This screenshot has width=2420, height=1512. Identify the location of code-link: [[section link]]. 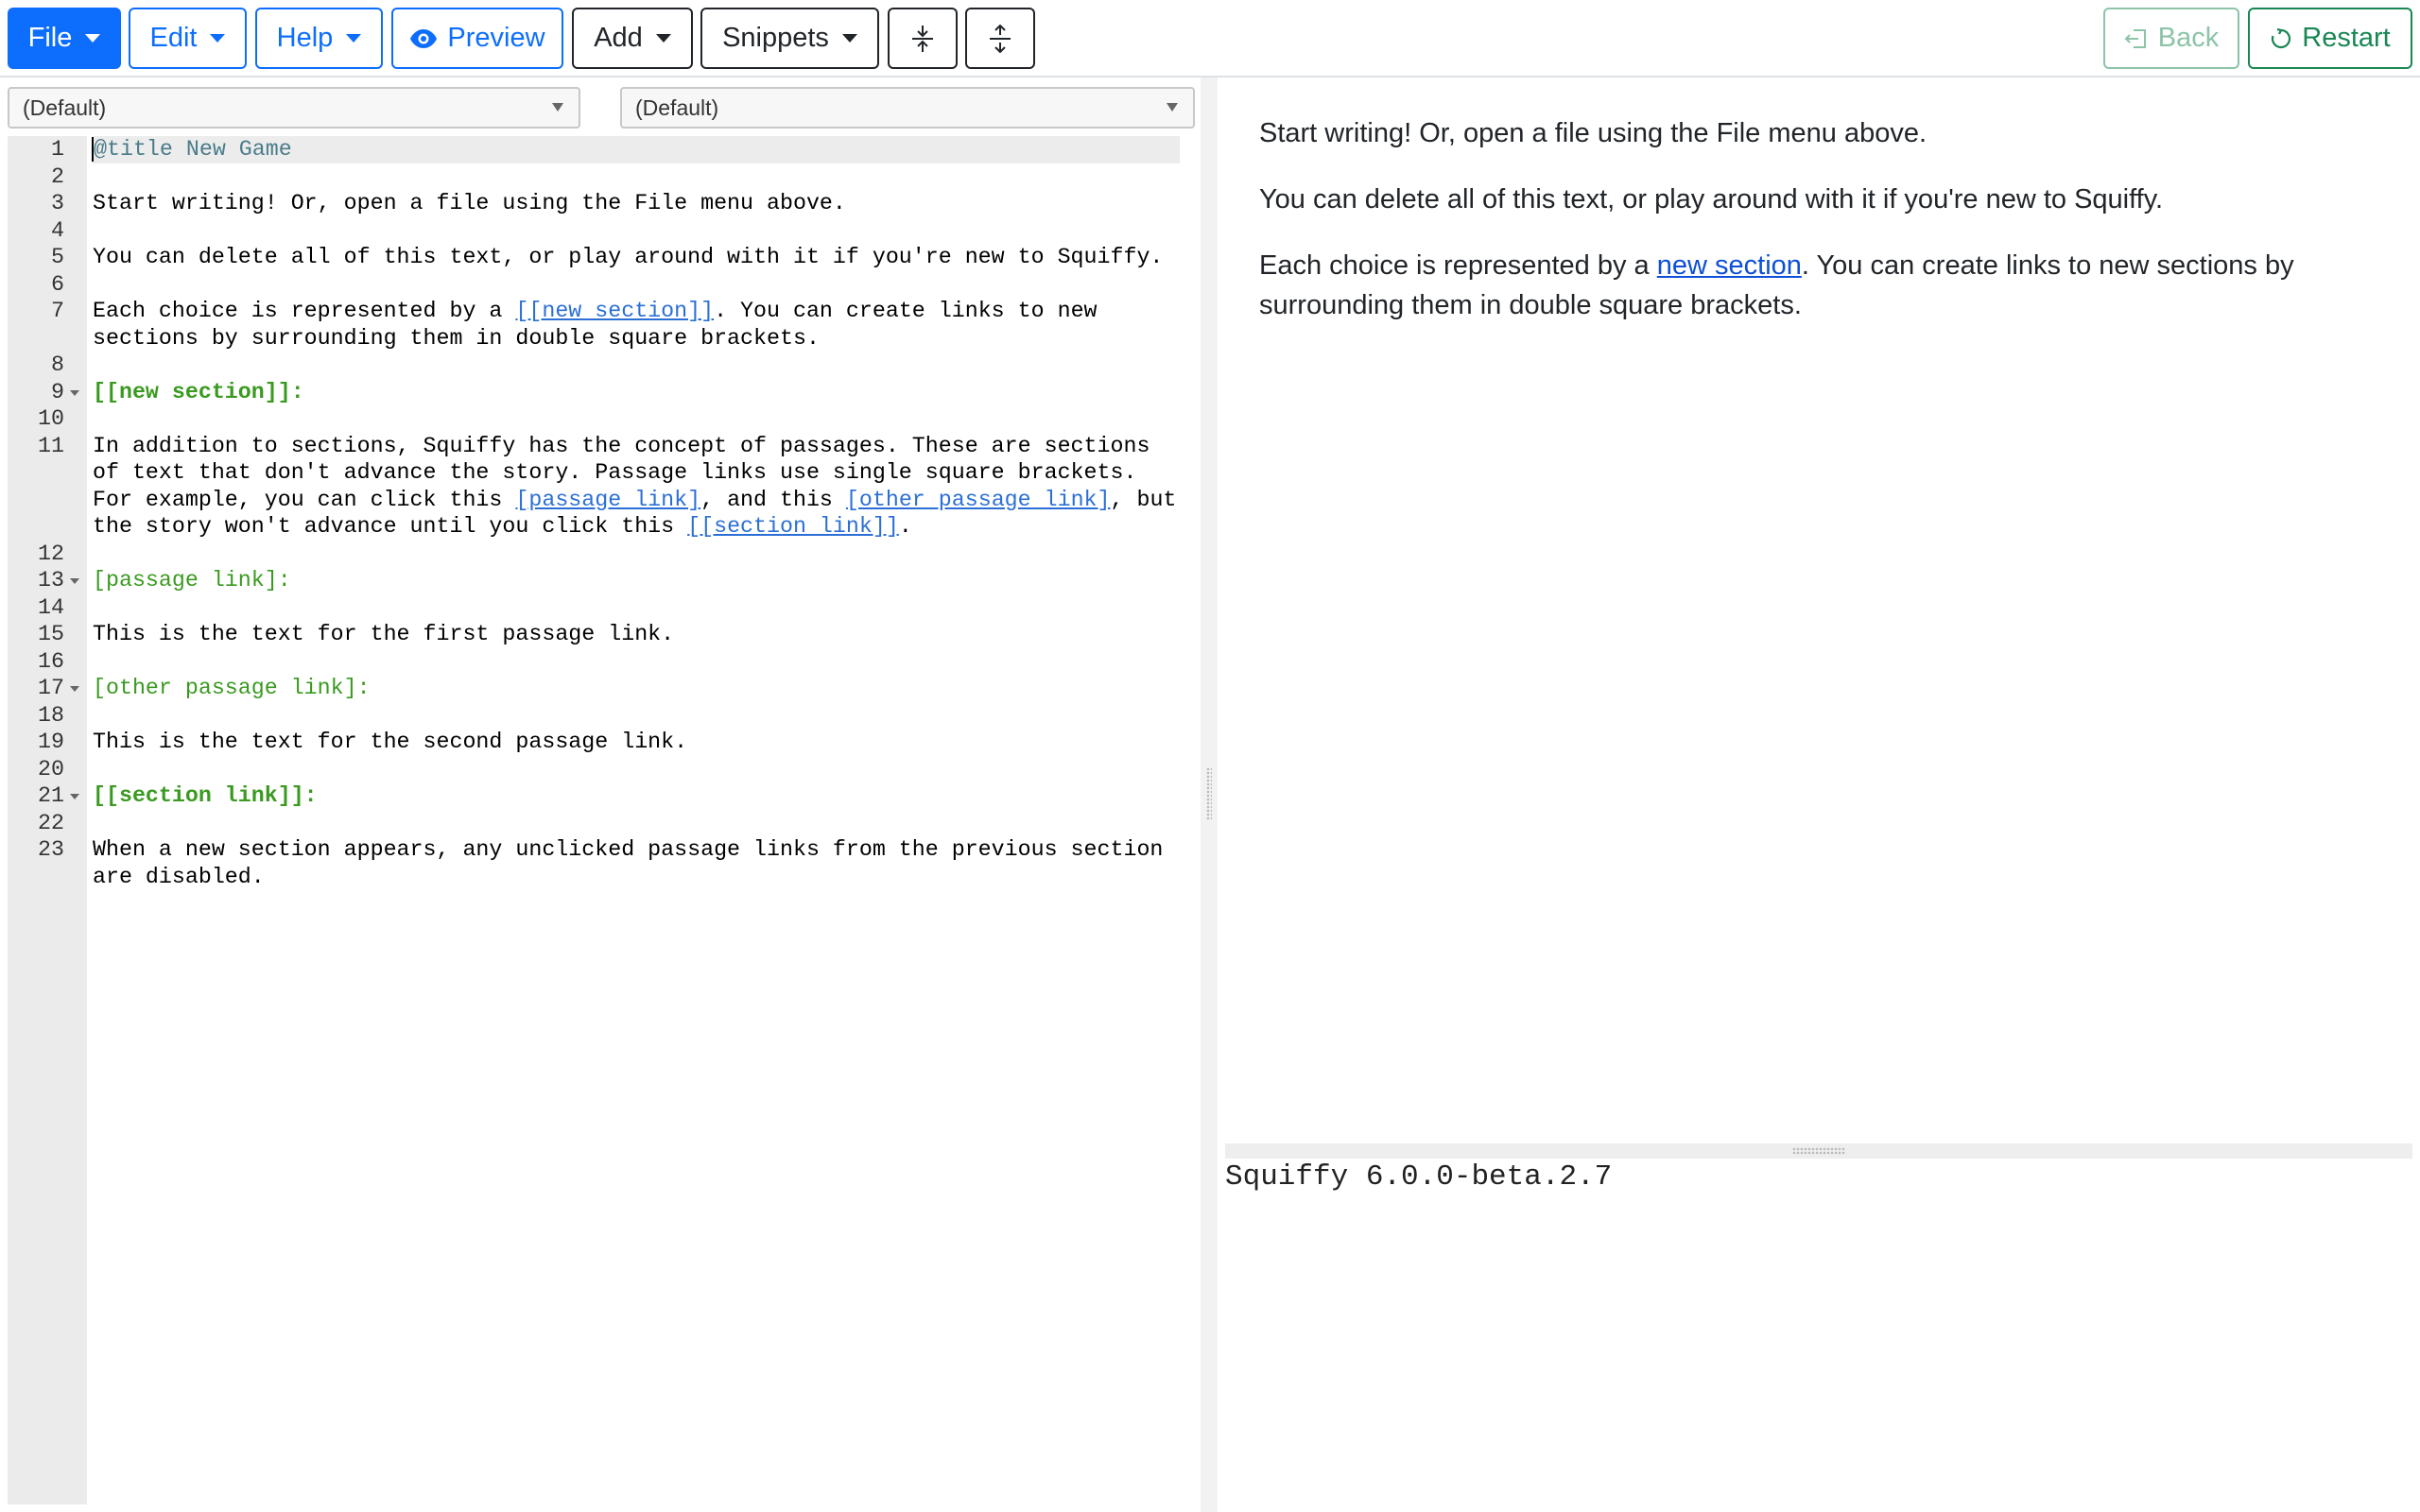
(793, 526).